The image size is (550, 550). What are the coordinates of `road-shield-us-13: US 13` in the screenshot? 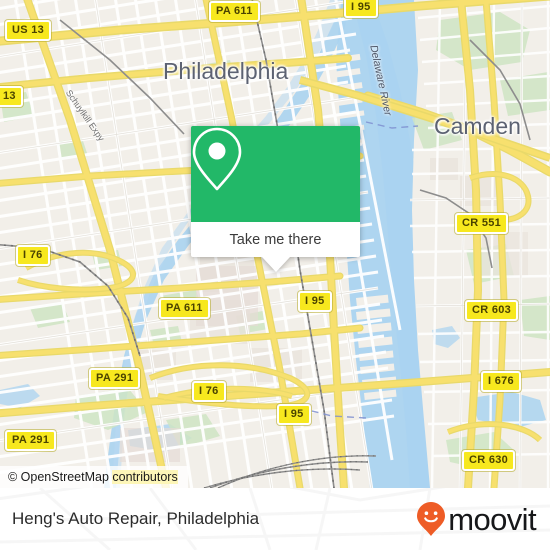 It's located at (28, 30).